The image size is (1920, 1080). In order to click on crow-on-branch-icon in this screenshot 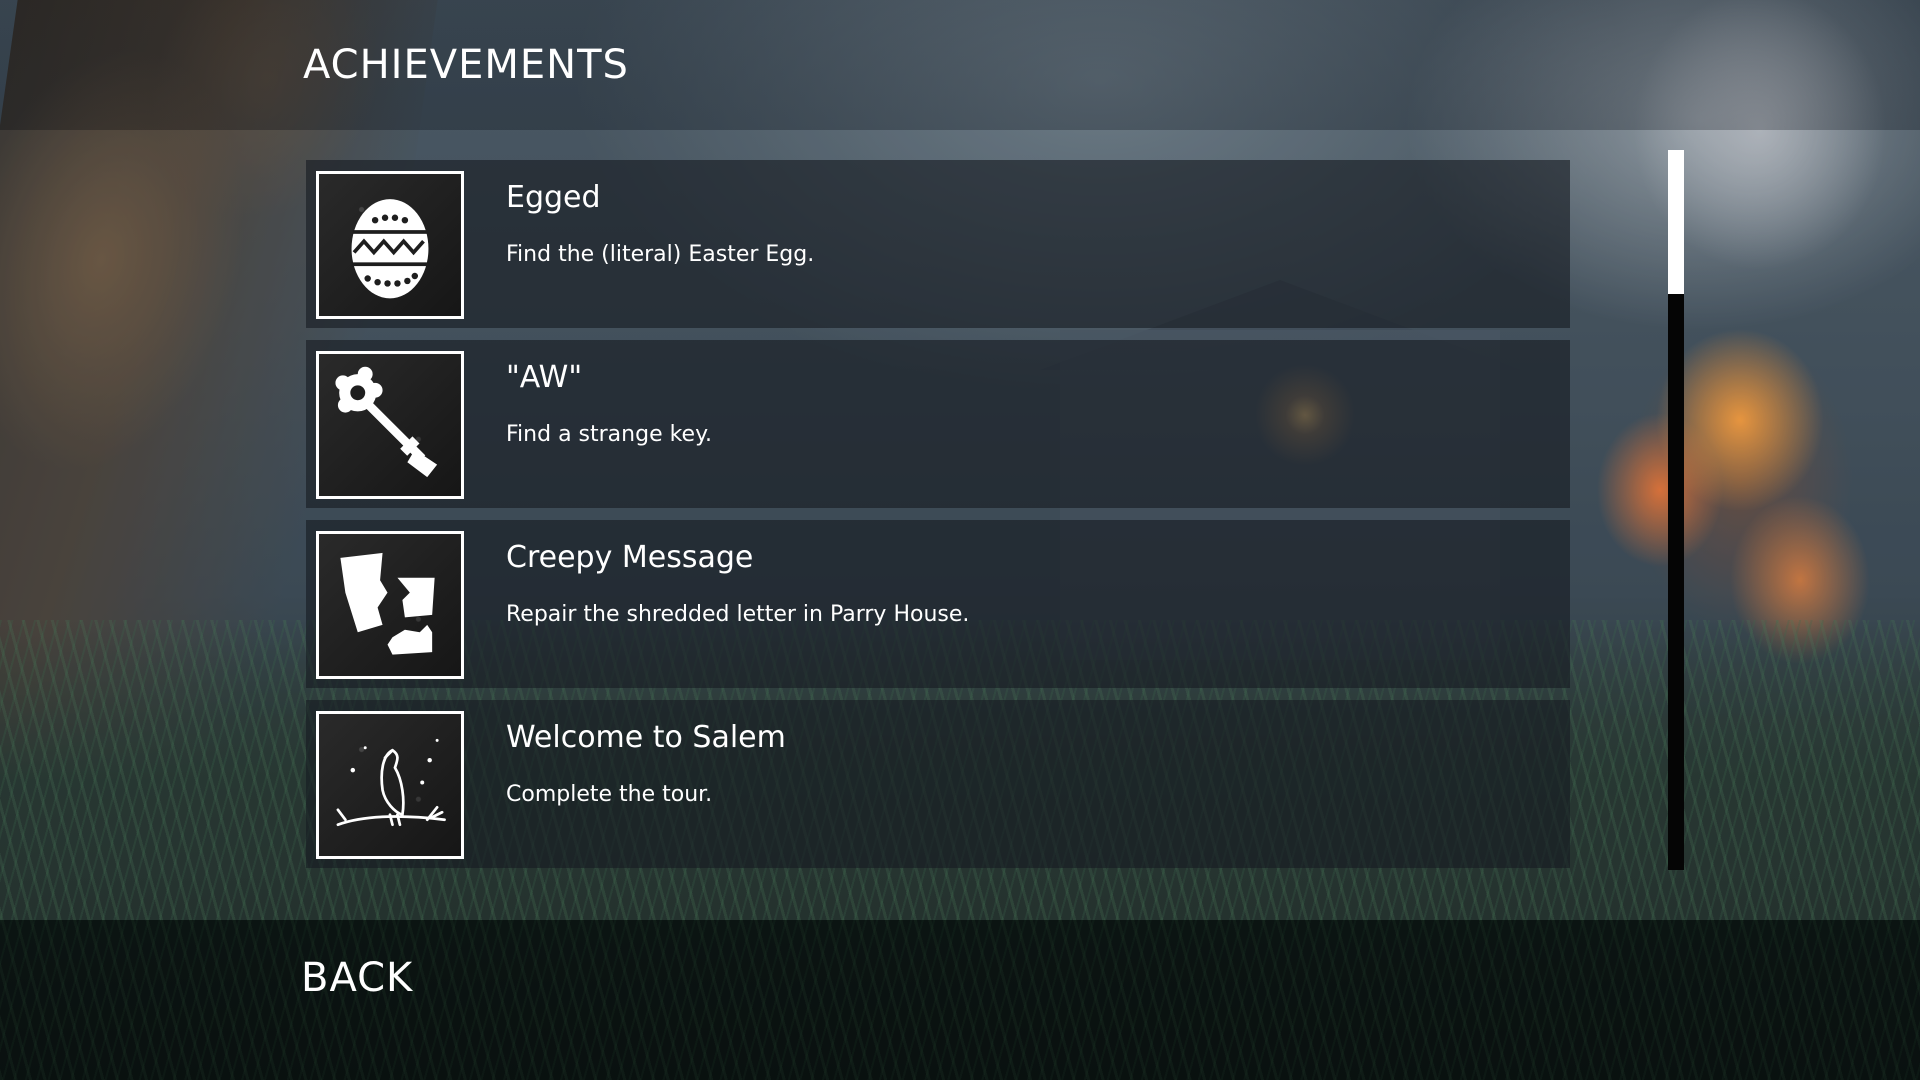, I will do `click(390, 785)`.